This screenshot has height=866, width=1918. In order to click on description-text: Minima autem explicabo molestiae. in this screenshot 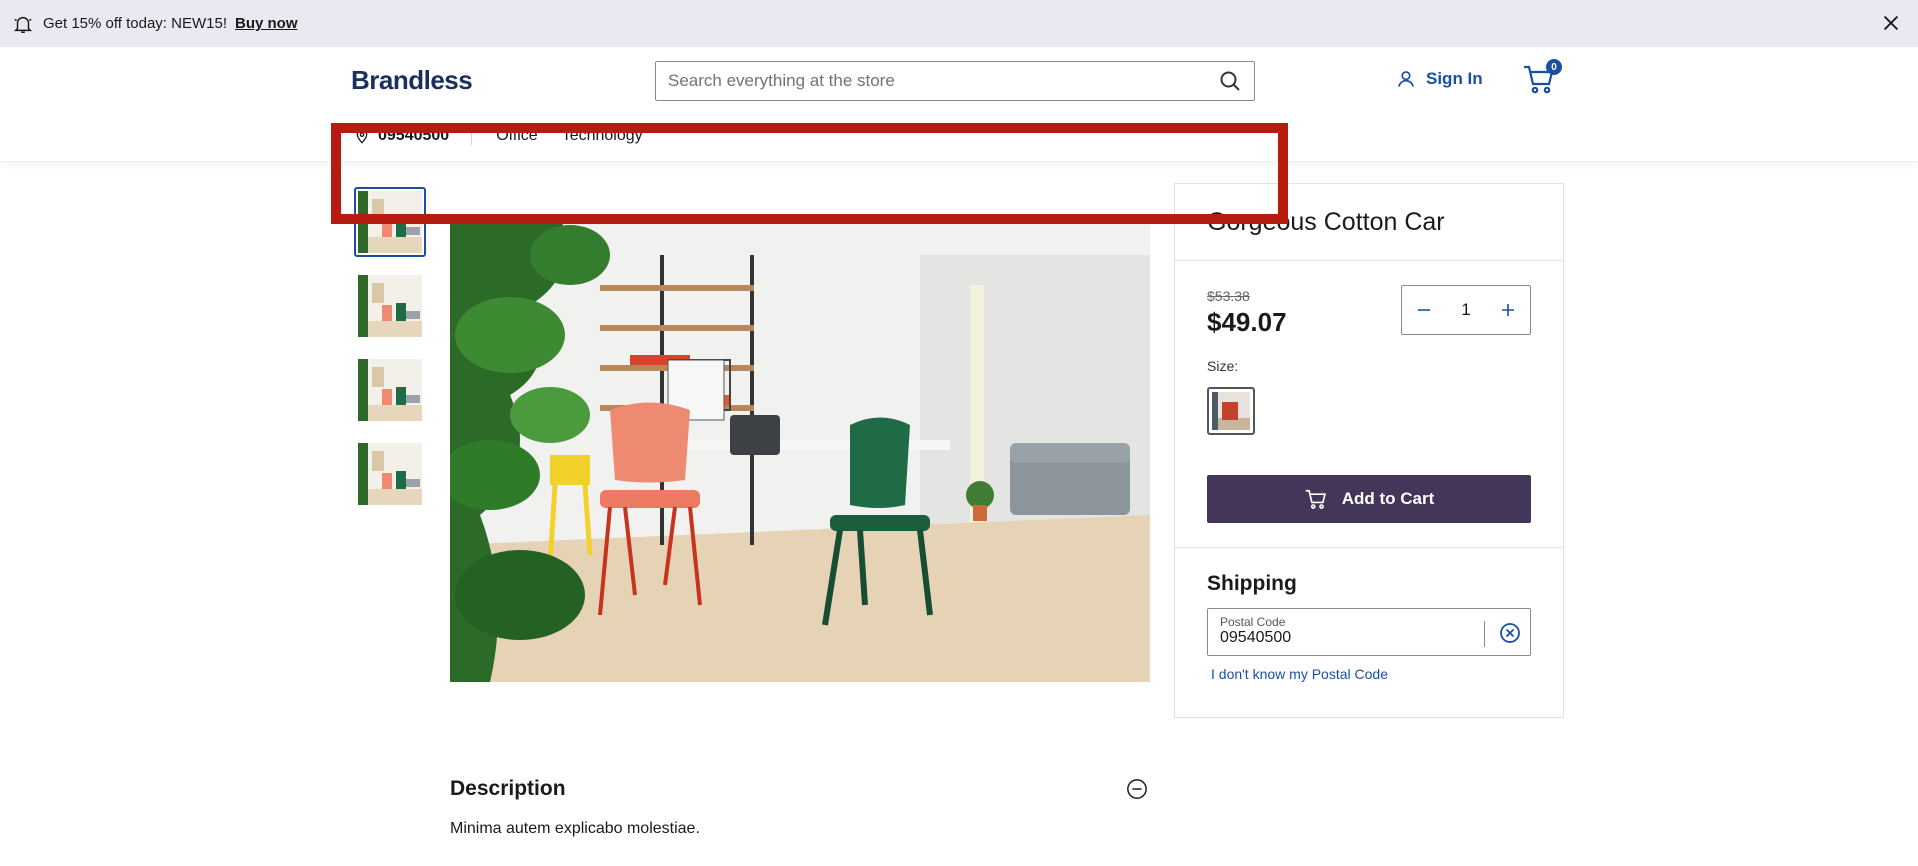, I will do `click(575, 828)`.